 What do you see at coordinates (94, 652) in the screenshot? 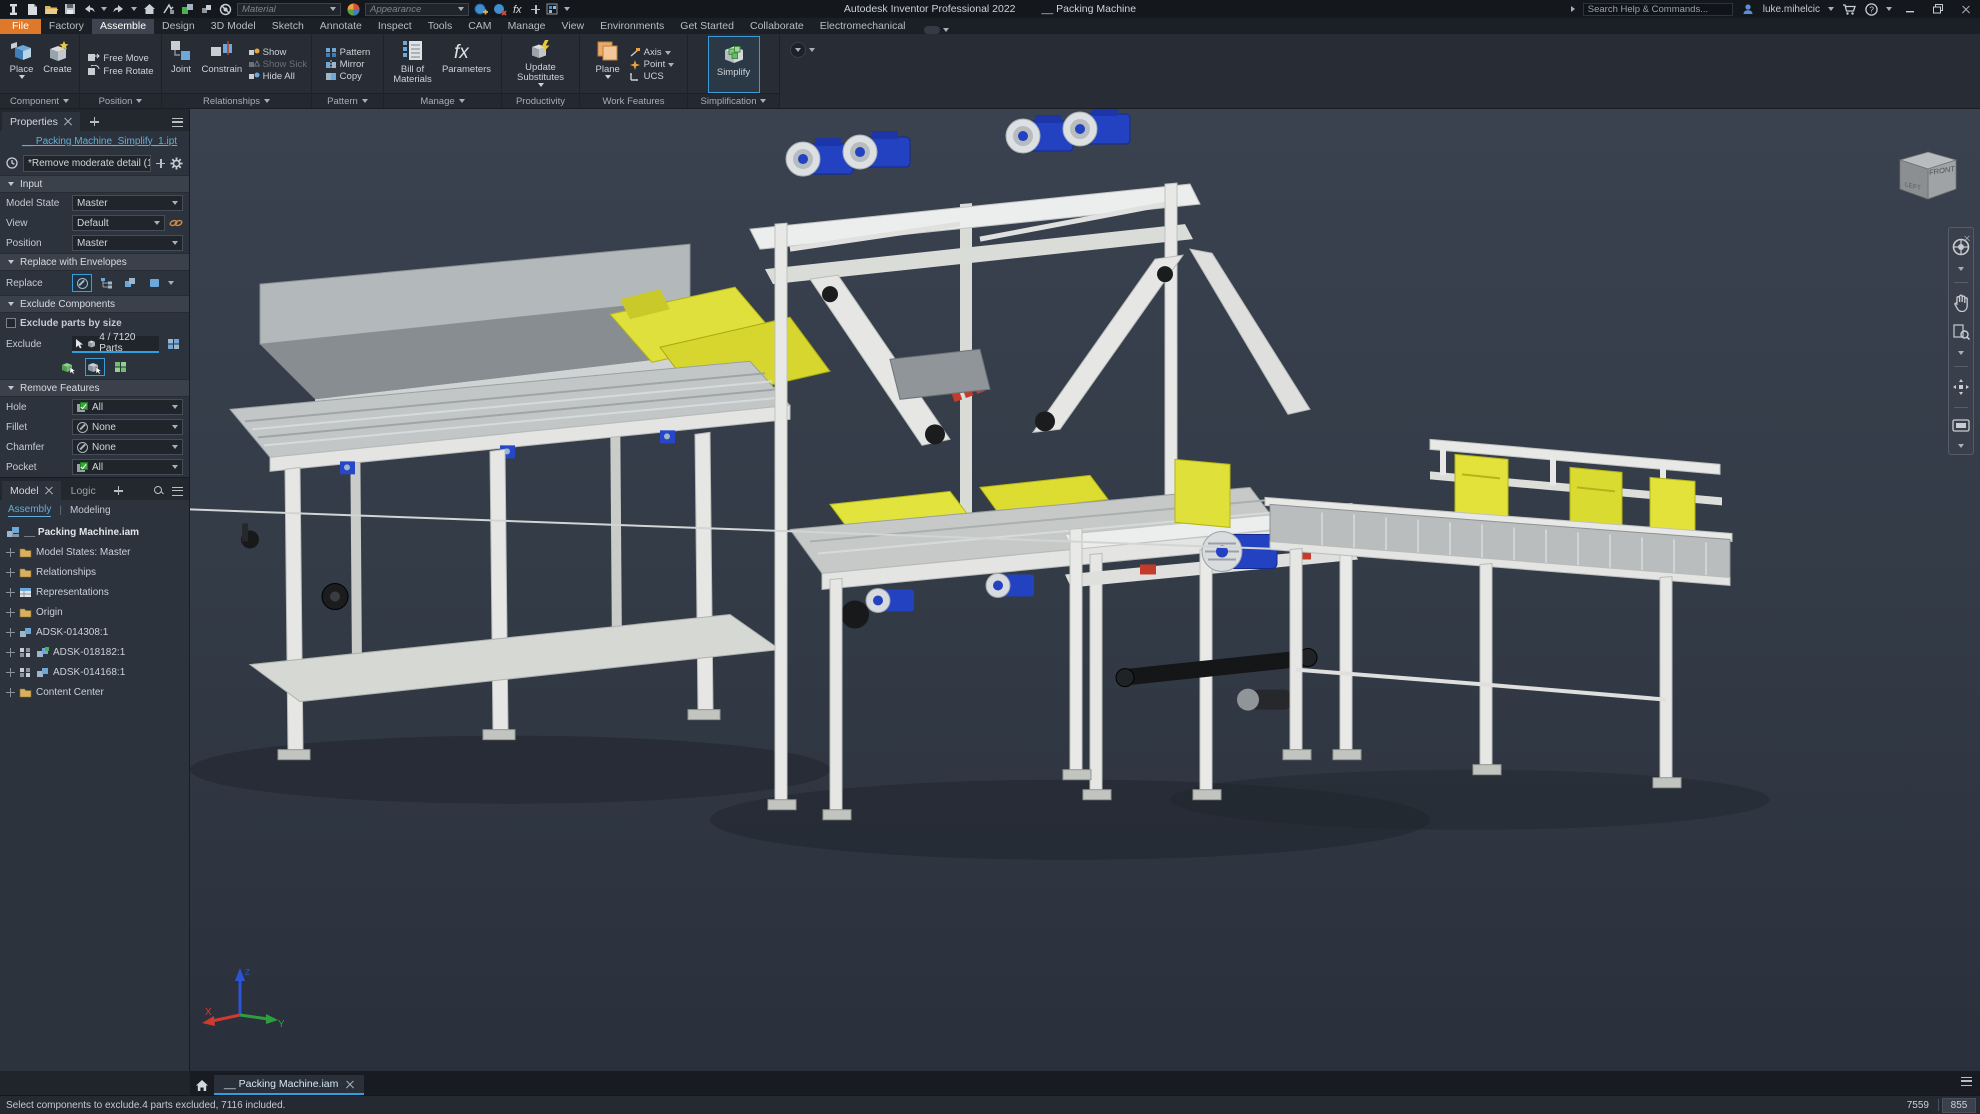
I see `tree-item-adsk-018182: ADSK-018182:1` at bounding box center [94, 652].